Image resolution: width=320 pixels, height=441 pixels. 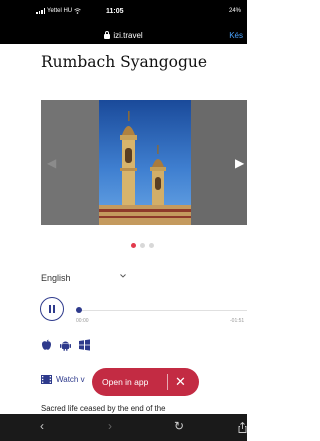 I want to click on description-text: Sacred life ceased by the end of the, so click(x=103, y=408).